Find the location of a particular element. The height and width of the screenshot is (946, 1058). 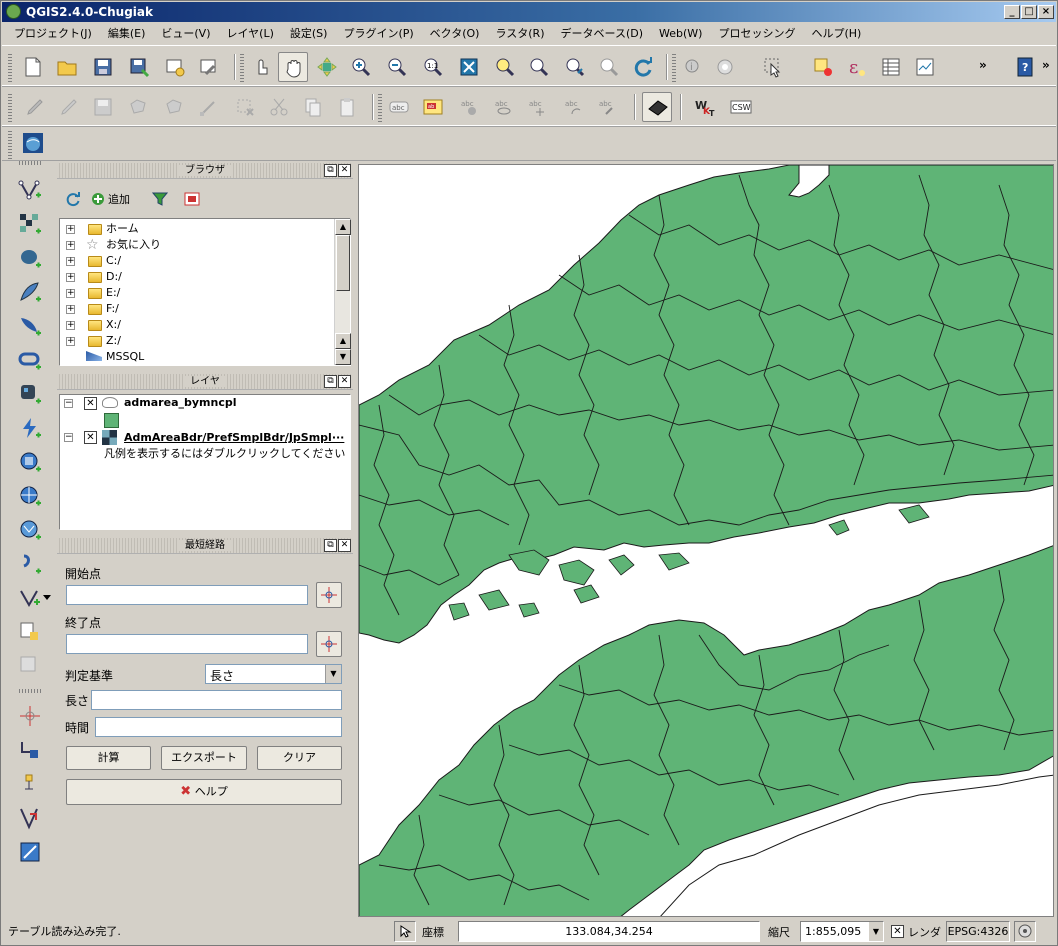

wkt-button: WKT is located at coordinates (705, 107).